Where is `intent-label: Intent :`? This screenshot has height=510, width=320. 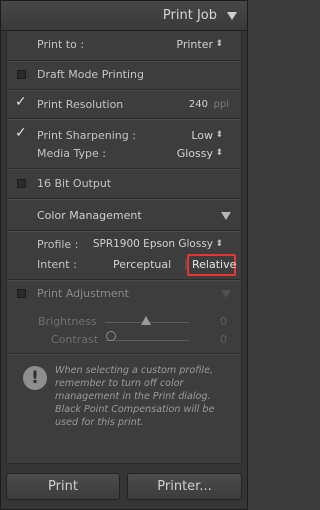 intent-label: Intent : is located at coordinates (57, 264).